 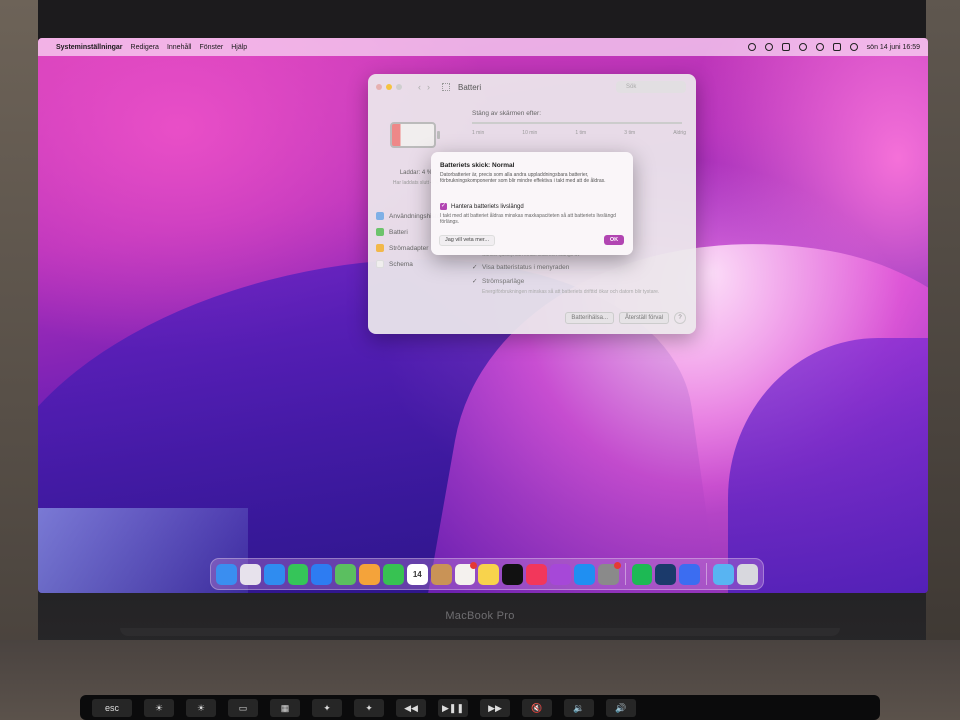 What do you see at coordinates (19, 320) in the screenshot?
I see `desk-background-left` at bounding box center [19, 320].